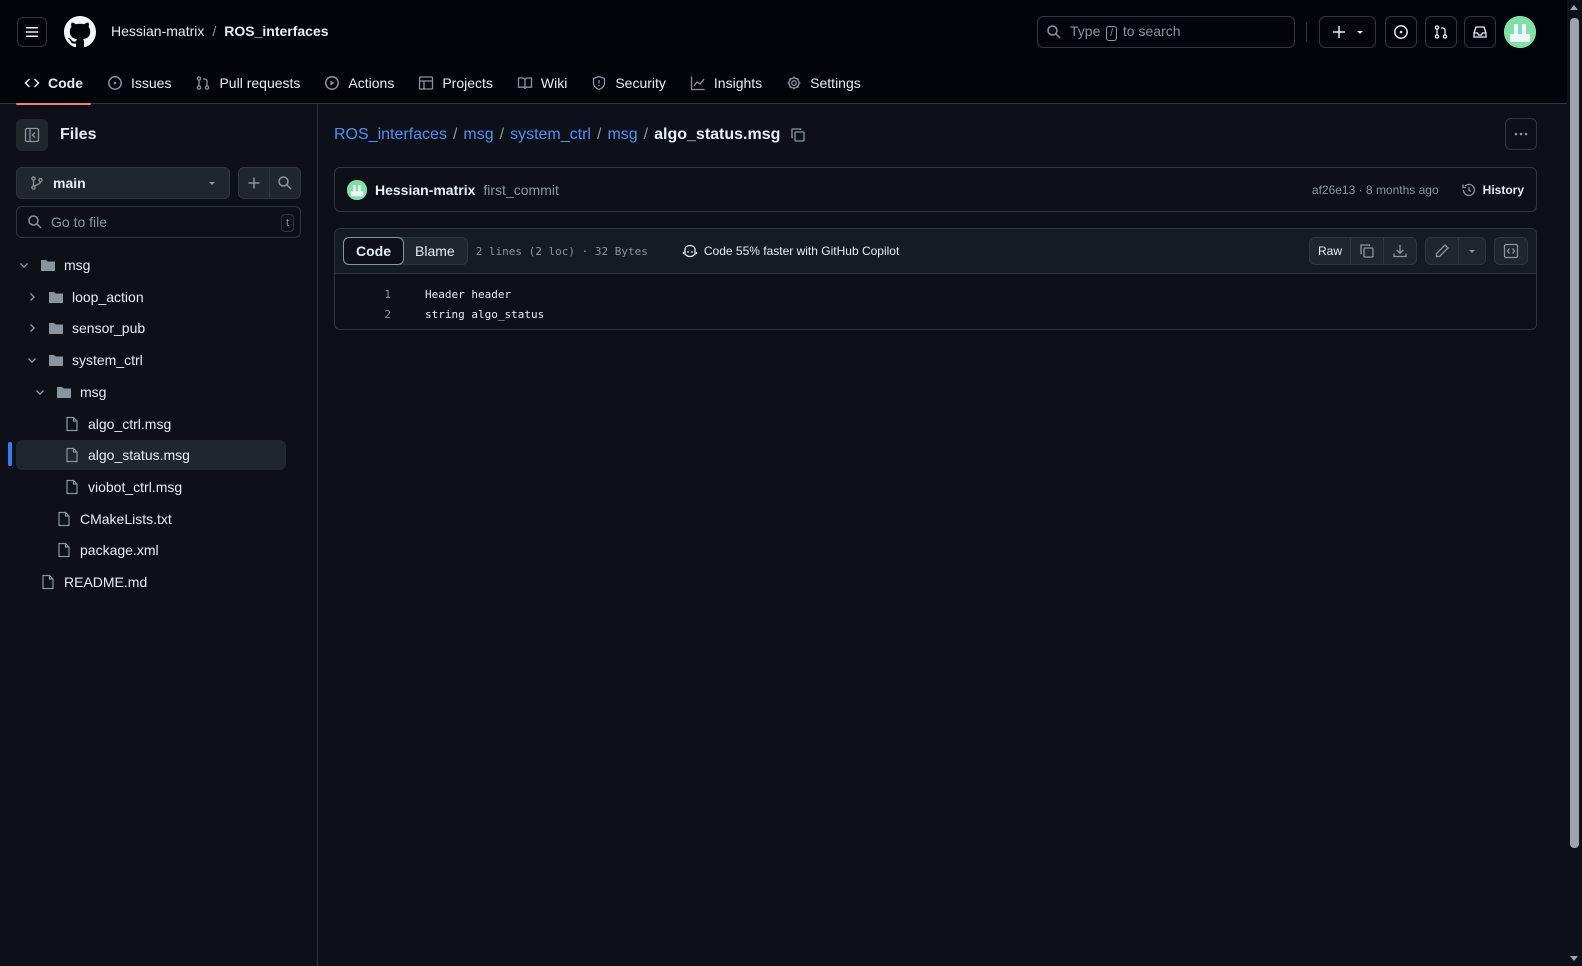  I want to click on tab-projects: Projects, so click(455, 83).